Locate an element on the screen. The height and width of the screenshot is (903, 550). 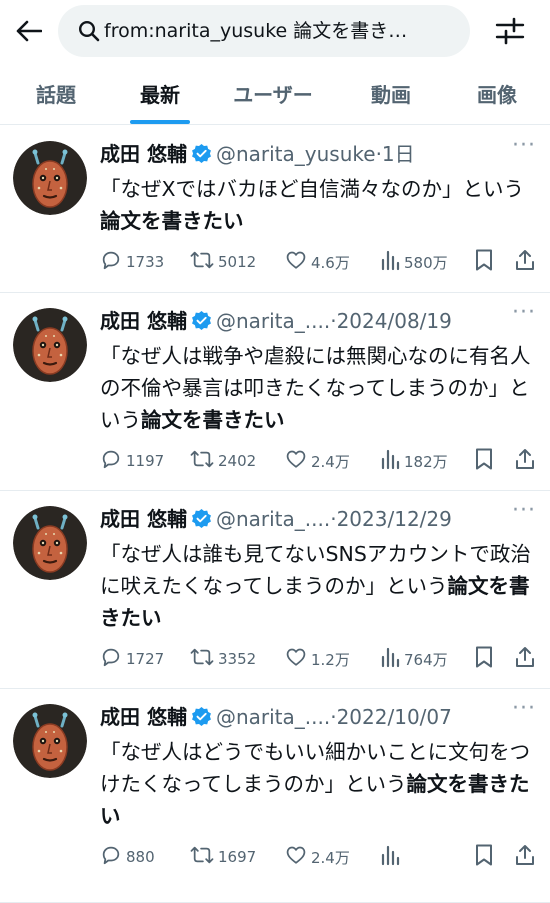
tweet-header: 成田 悠輔 @narita_yusuke·1日 is located at coordinates (320, 154).